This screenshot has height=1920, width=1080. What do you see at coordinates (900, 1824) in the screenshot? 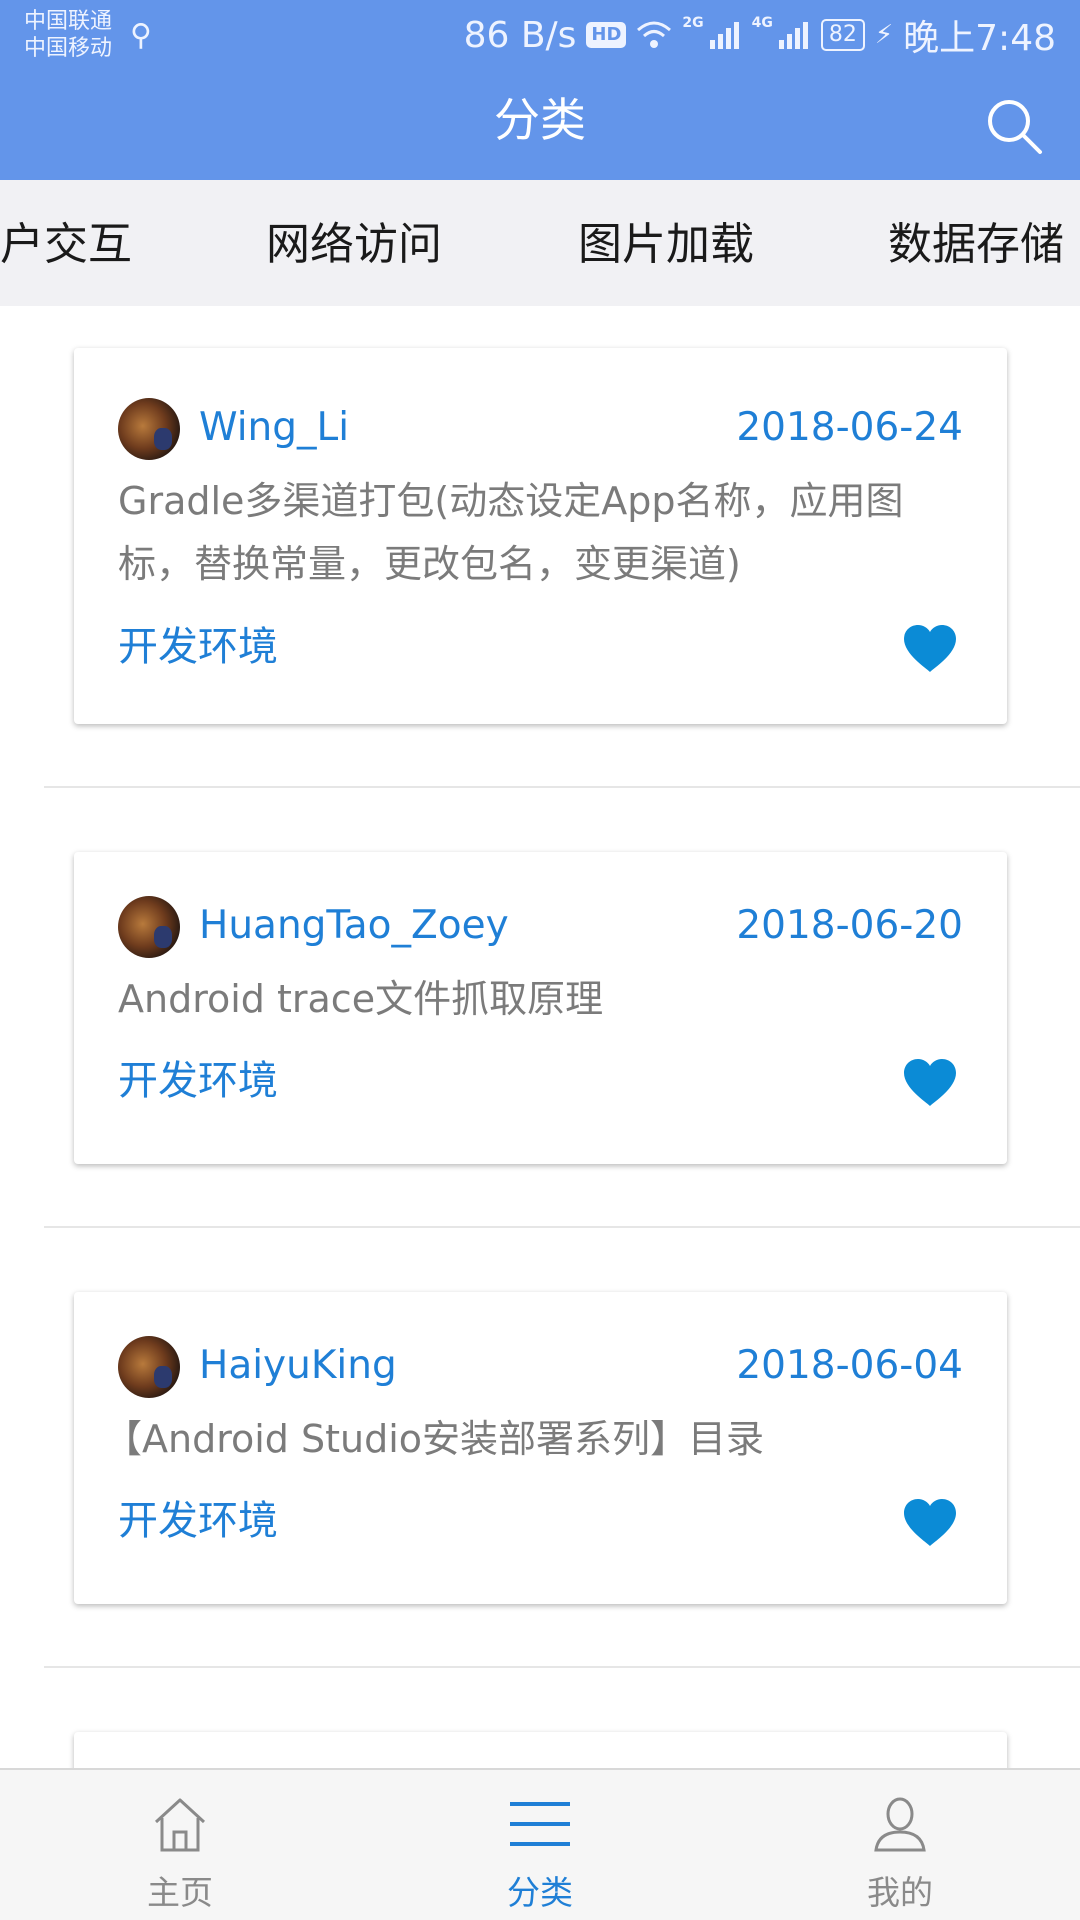
I see `user-icon` at bounding box center [900, 1824].